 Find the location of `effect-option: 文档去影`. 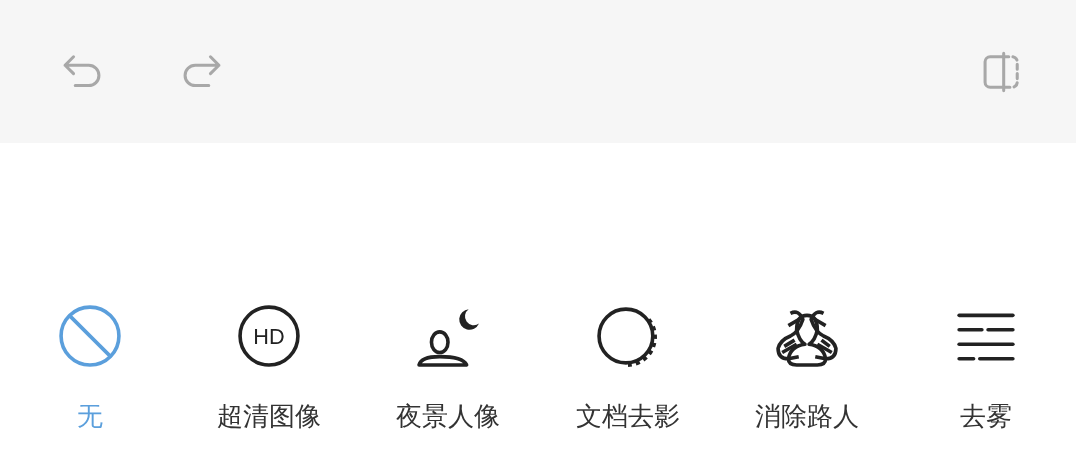

effect-option: 文档去影 is located at coordinates (628, 366).